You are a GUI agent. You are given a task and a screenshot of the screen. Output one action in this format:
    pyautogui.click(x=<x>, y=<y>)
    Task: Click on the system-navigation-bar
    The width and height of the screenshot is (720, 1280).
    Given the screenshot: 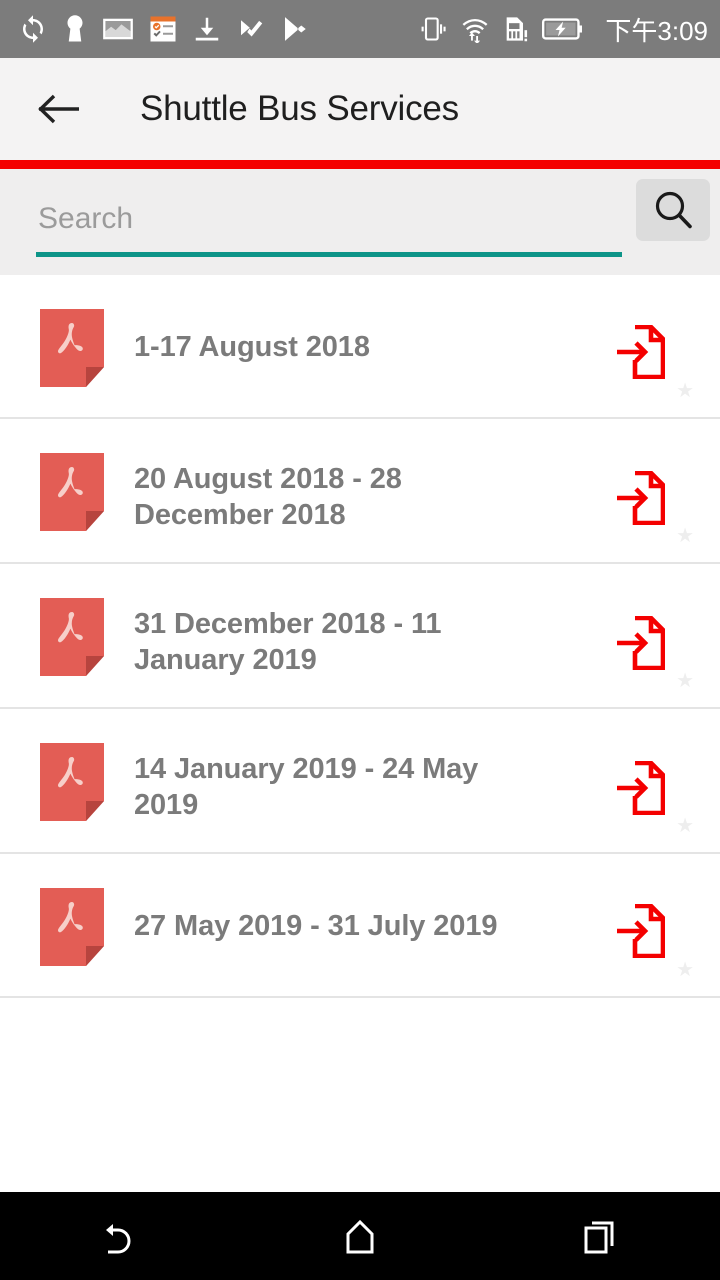 What is the action you would take?
    pyautogui.click(x=360, y=1236)
    